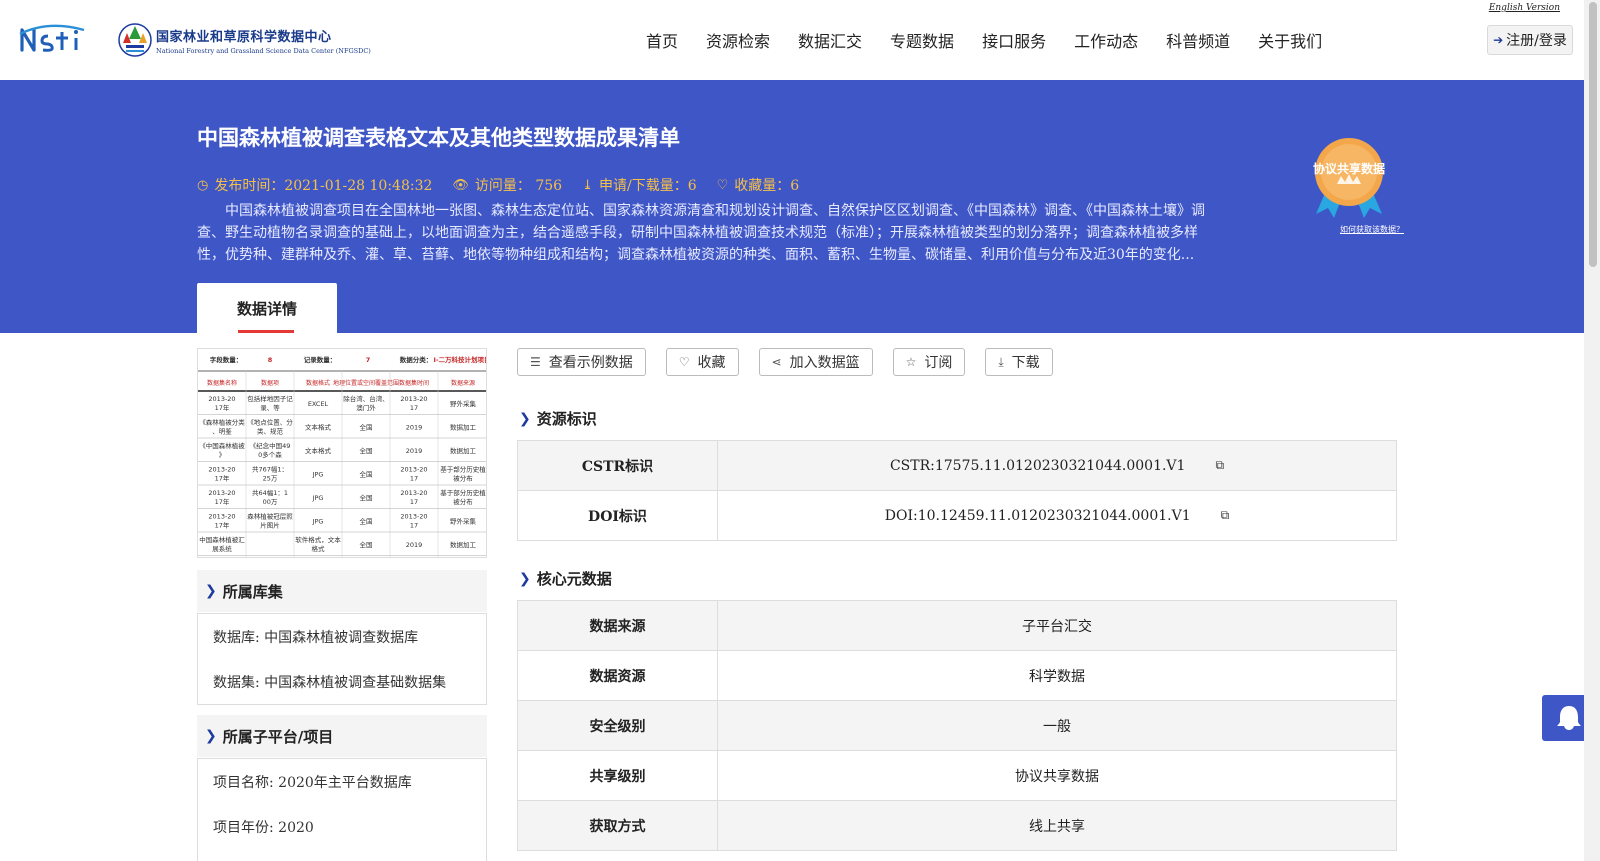  What do you see at coordinates (319, 548) in the screenshot?
I see `thumbnail-text: 格式` at bounding box center [319, 548].